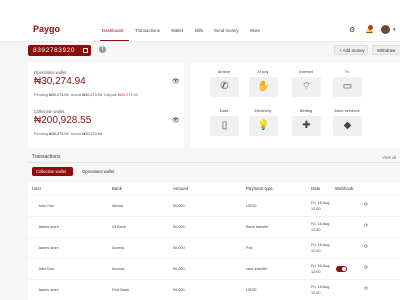 Image resolution: width=400 pixels, height=300 pixels. What do you see at coordinates (389, 157) in the screenshot?
I see `view-all-link: View all` at bounding box center [389, 157].